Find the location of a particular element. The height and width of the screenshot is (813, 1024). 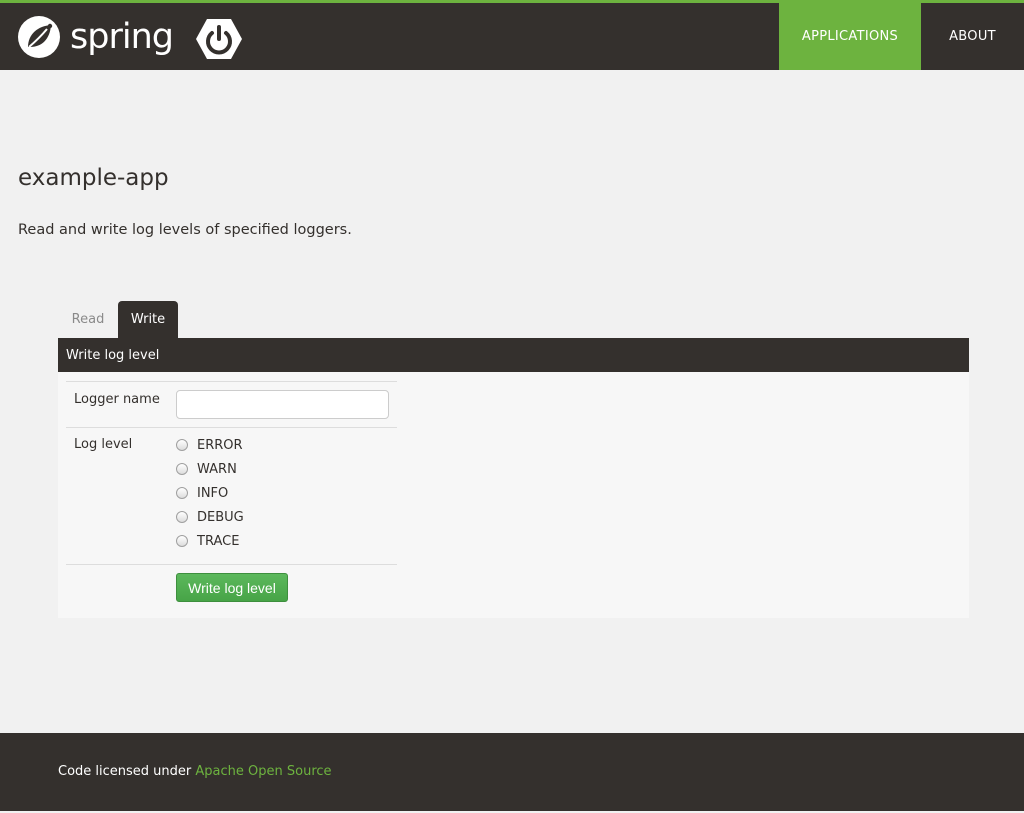

nav-applications: APPLICATIONS is located at coordinates (850, 36).